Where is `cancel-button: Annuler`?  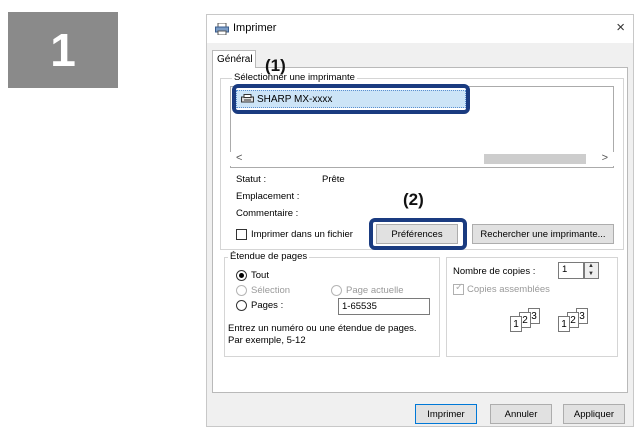 cancel-button: Annuler is located at coordinates (521, 414).